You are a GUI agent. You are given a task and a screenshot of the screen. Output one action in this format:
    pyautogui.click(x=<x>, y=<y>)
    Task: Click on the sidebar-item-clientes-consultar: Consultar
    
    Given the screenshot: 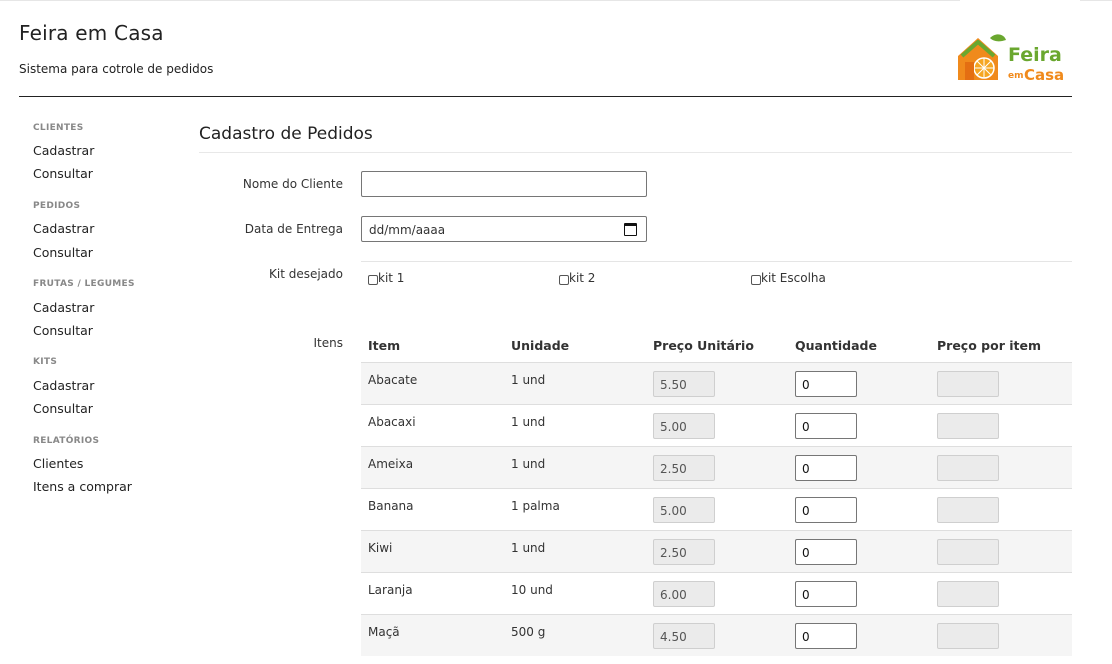 What is the action you would take?
    pyautogui.click(x=63, y=173)
    